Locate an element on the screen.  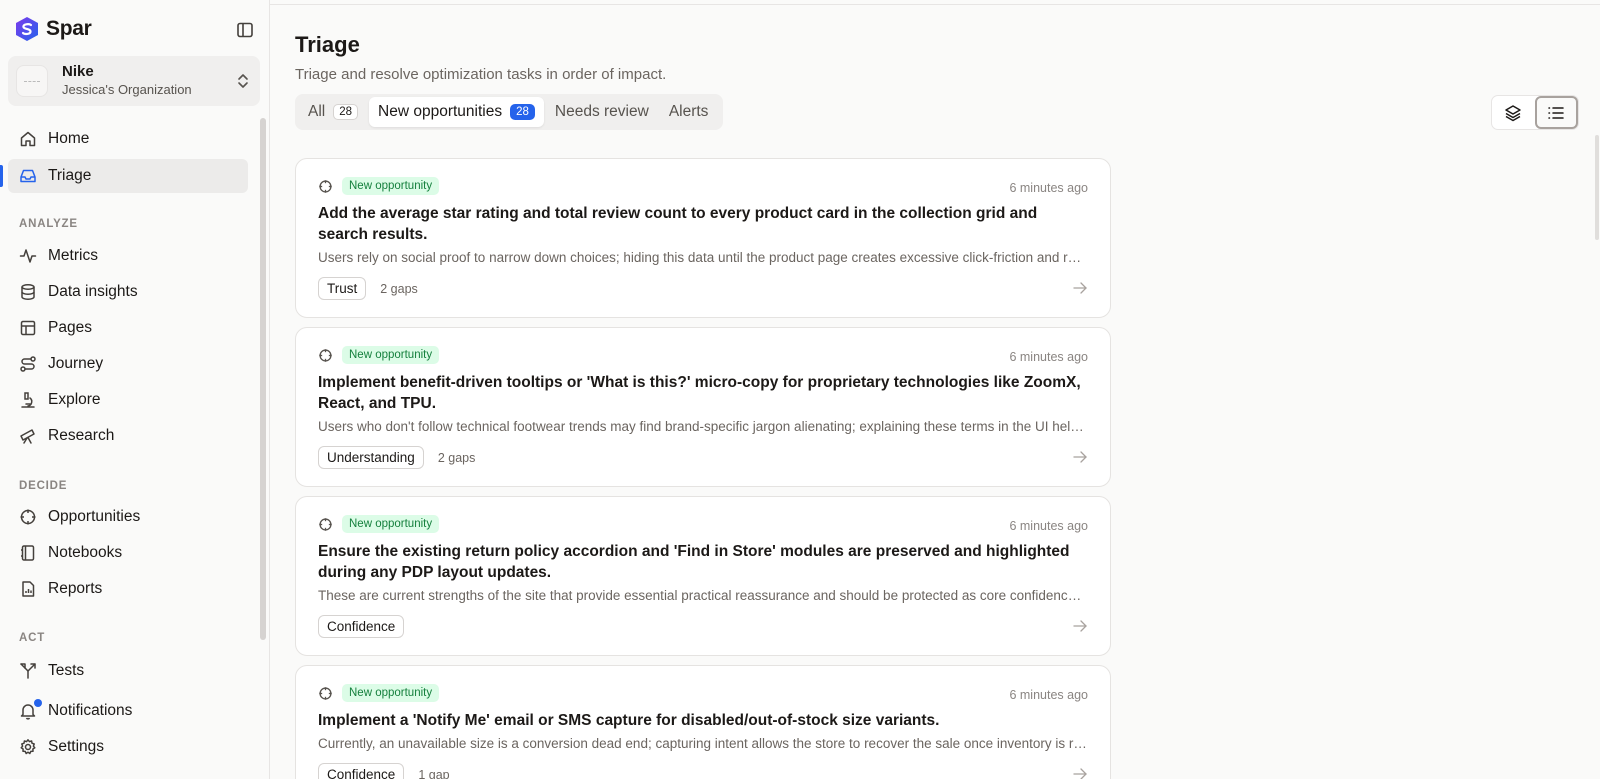
sidebar-item-label: Notebooks is located at coordinates (85, 552).